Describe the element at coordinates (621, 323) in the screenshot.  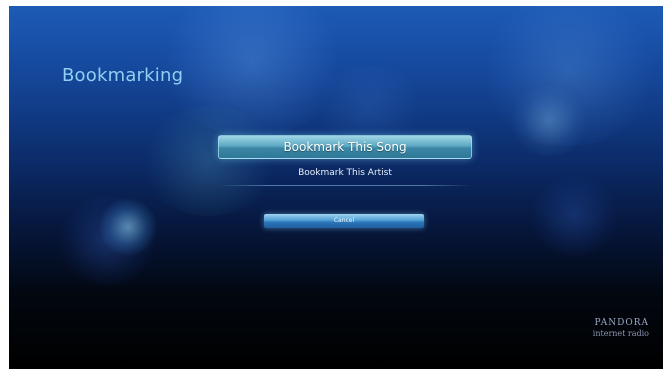
I see `logo-name: PANDORA` at that location.